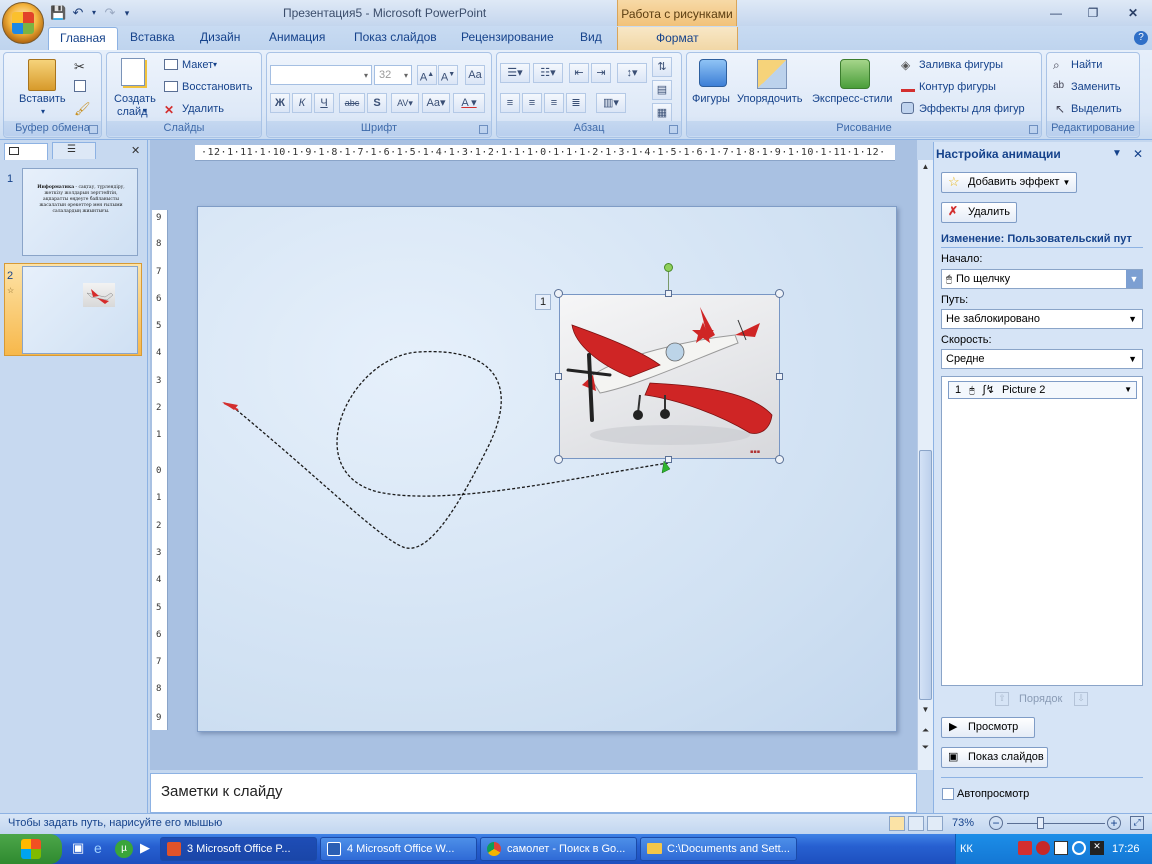  I want to click on task-pane-menu-icon: ▼, so click(1117, 153).